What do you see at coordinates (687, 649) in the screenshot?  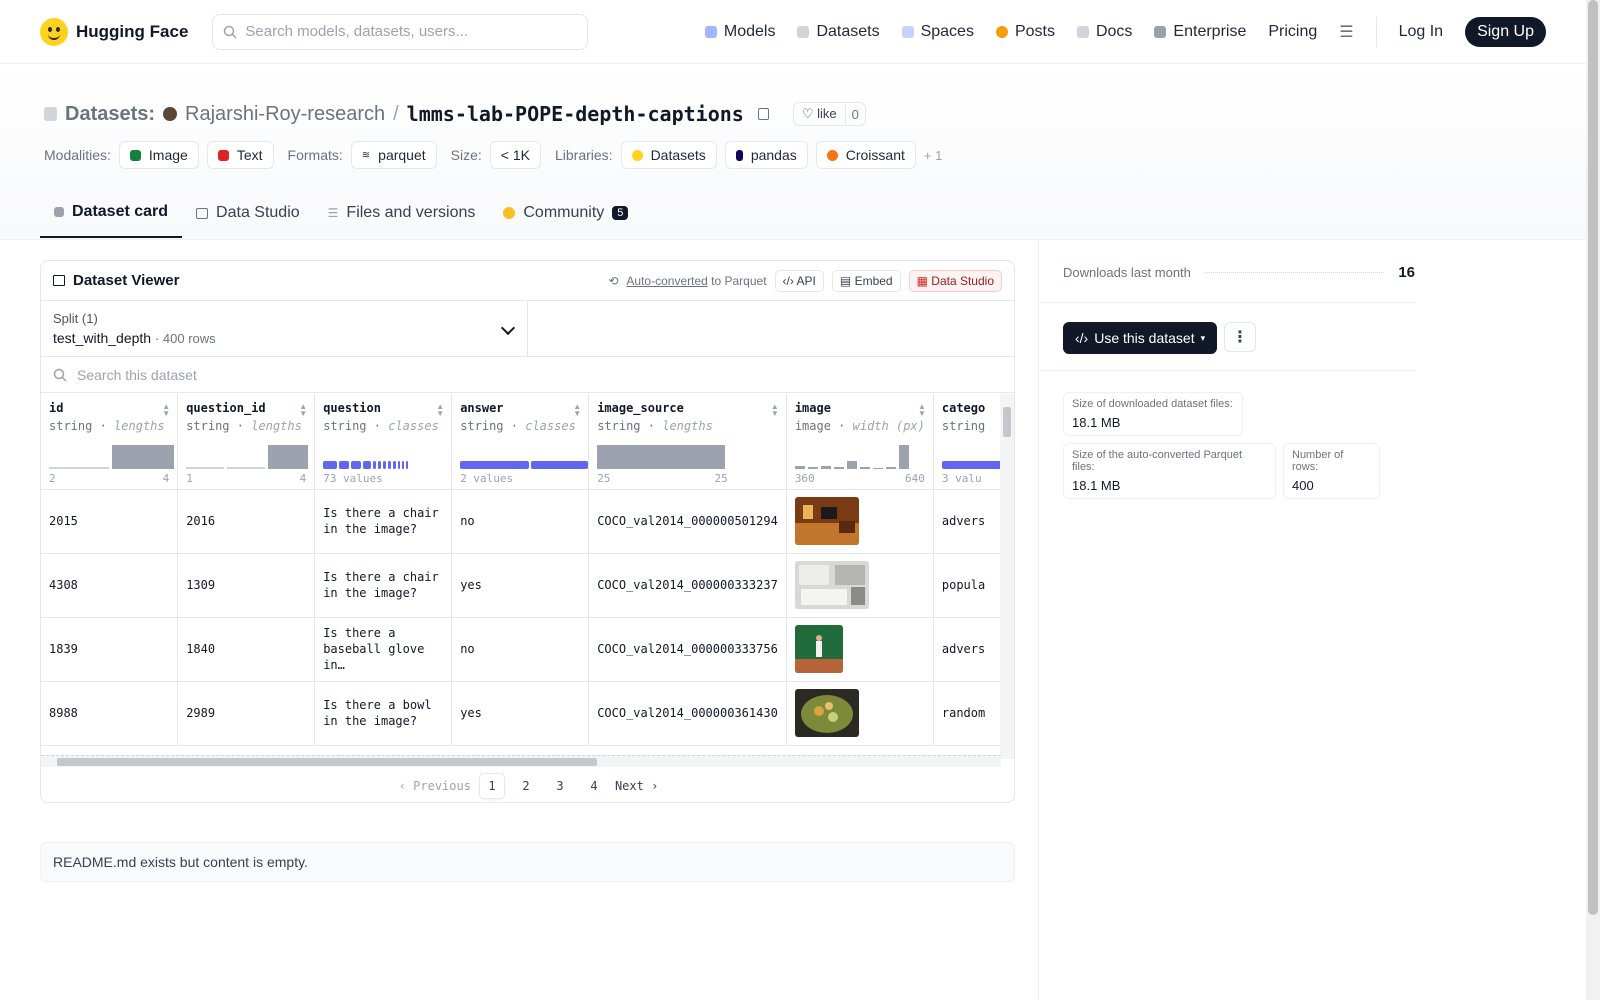 I see `cell-image-source: COCO_val2014_000000333756` at bounding box center [687, 649].